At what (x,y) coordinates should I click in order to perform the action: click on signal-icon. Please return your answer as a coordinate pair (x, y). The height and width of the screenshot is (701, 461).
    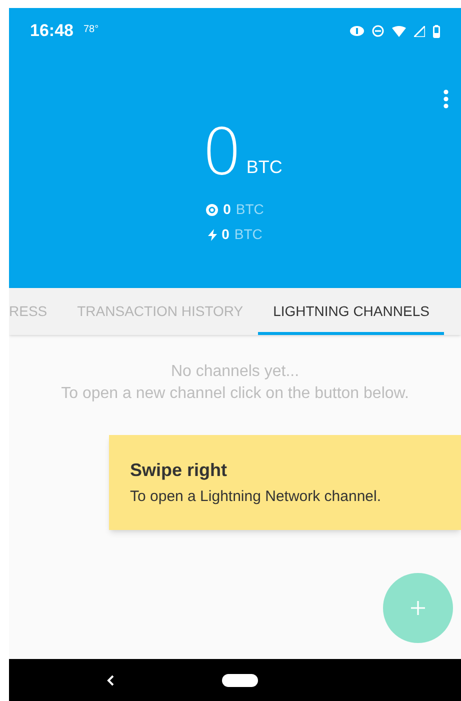
    Looking at the image, I should click on (419, 31).